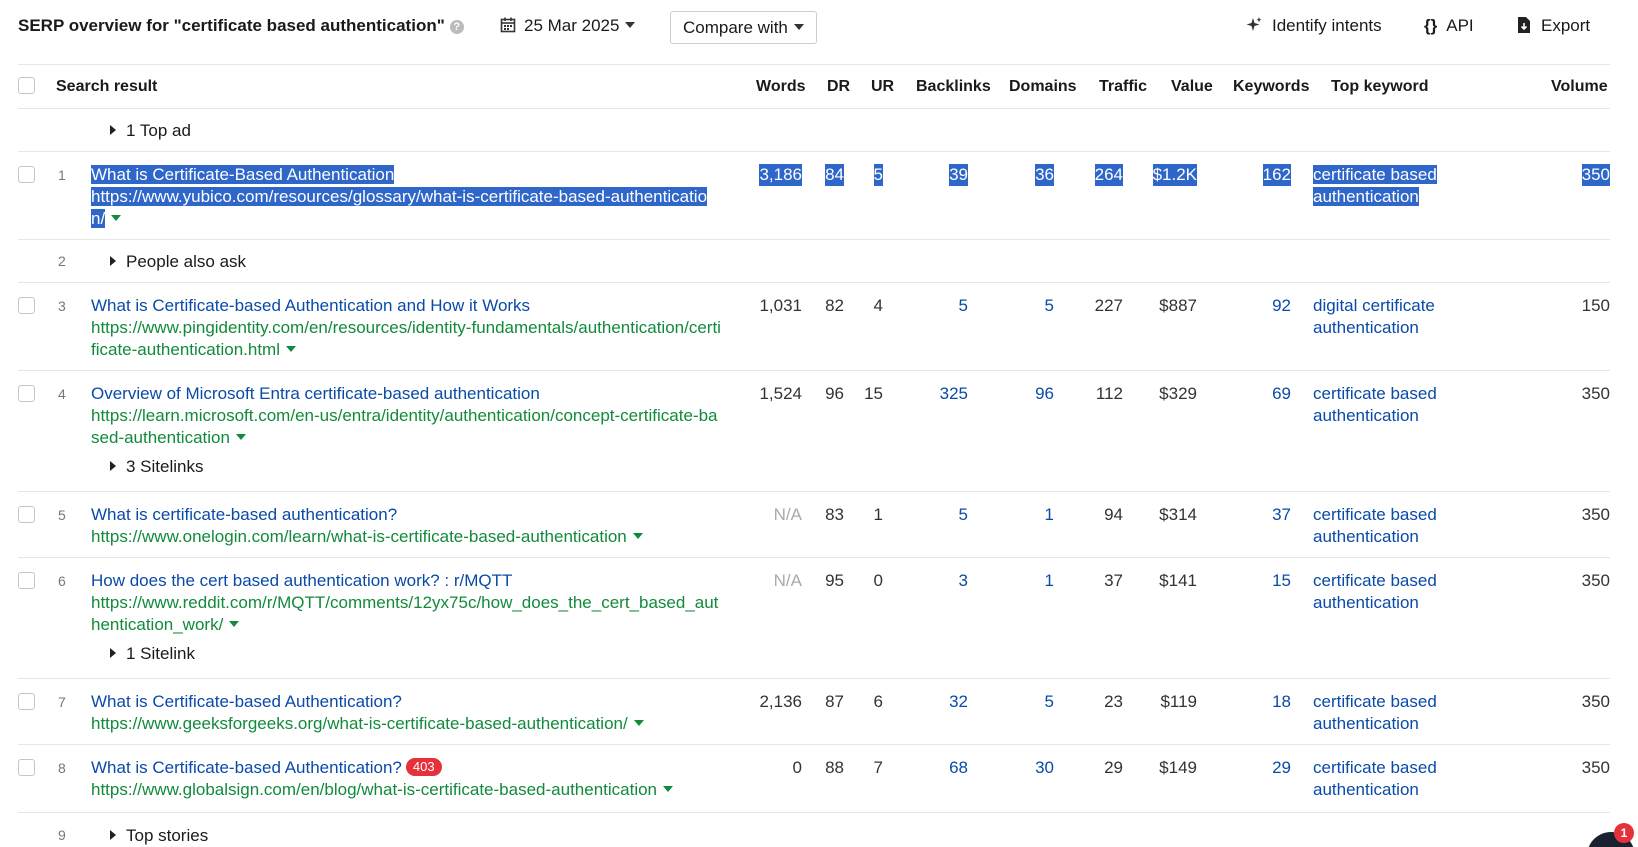 This screenshot has height=847, width=1638. Describe the element at coordinates (834, 580) in the screenshot. I see `cell-dr: 95` at that location.